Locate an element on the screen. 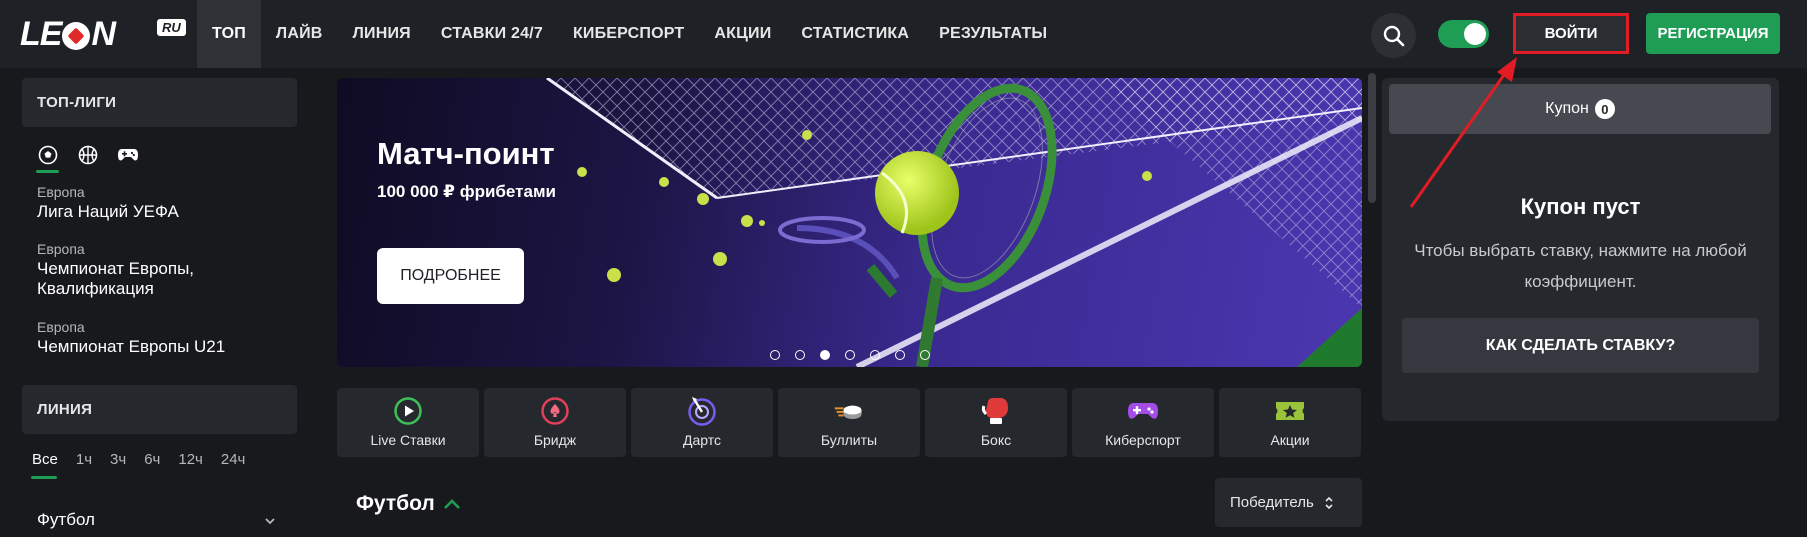  category-label: Бокс is located at coordinates (996, 440).